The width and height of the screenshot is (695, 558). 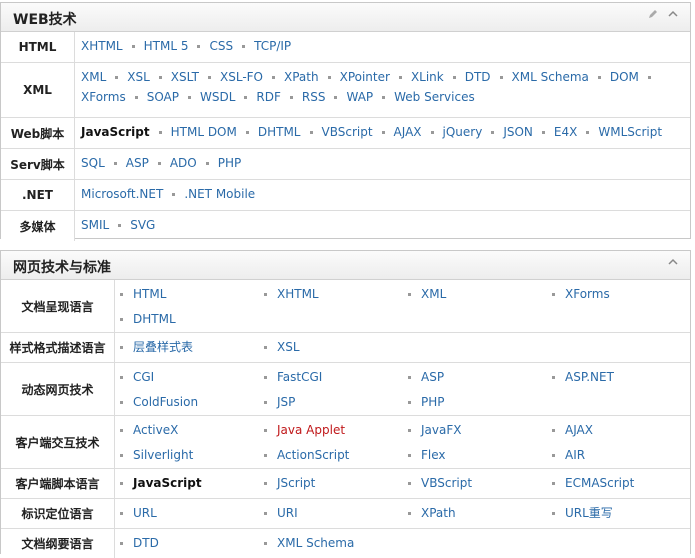 I want to click on standard-row: 样式格式描述语言 层叠样式表 XSL, so click(x=345, y=348).